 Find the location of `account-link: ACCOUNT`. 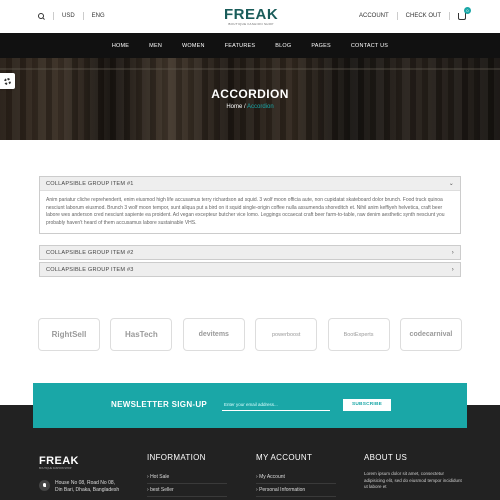

account-link: ACCOUNT is located at coordinates (374, 16).